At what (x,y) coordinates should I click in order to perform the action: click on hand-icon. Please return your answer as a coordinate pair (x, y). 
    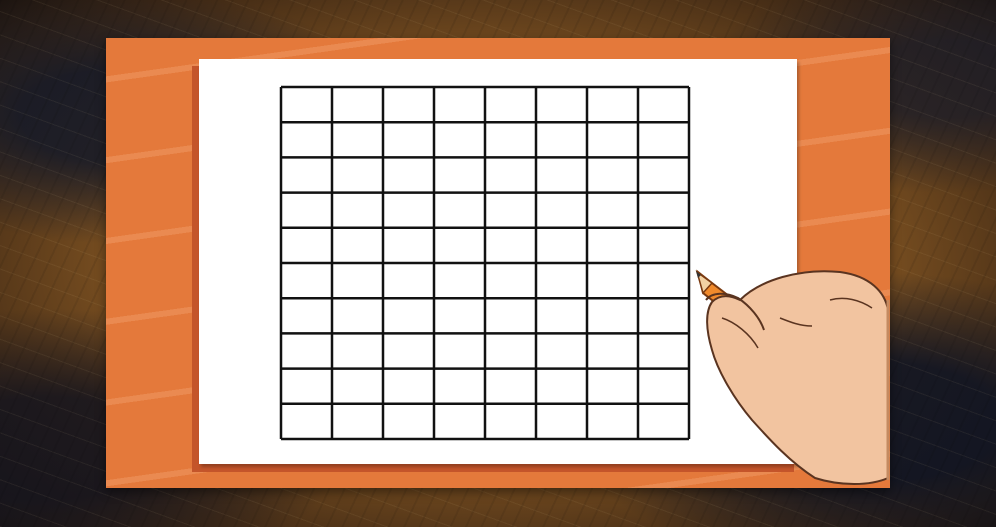
    Looking at the image, I should click on (797, 377).